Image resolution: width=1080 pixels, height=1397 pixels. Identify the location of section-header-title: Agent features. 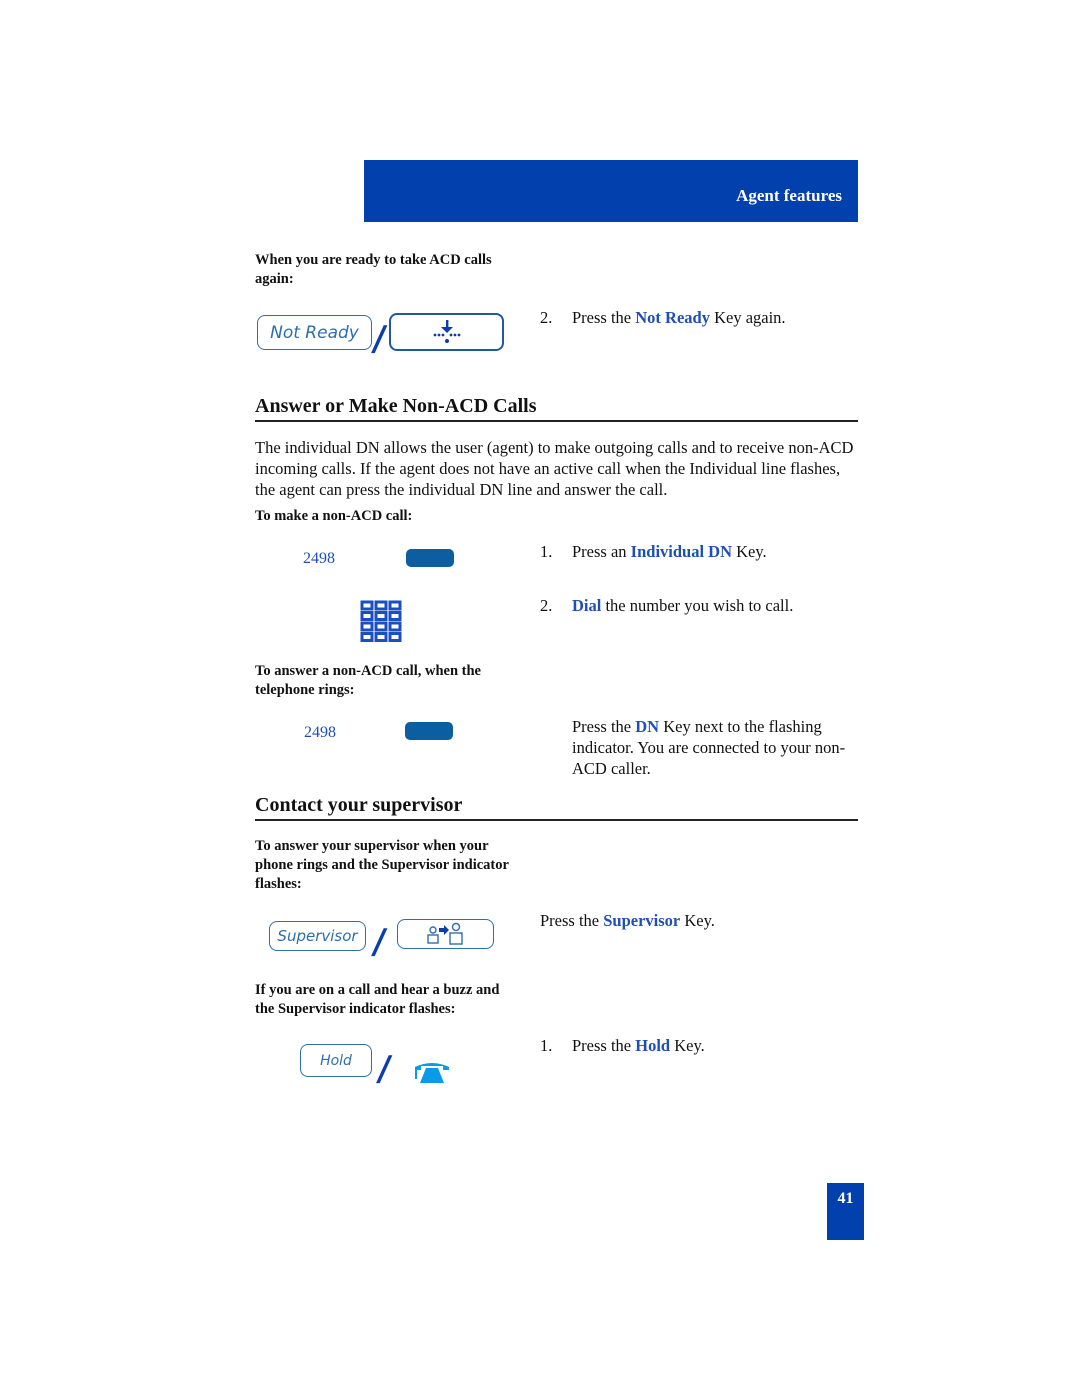
(789, 195).